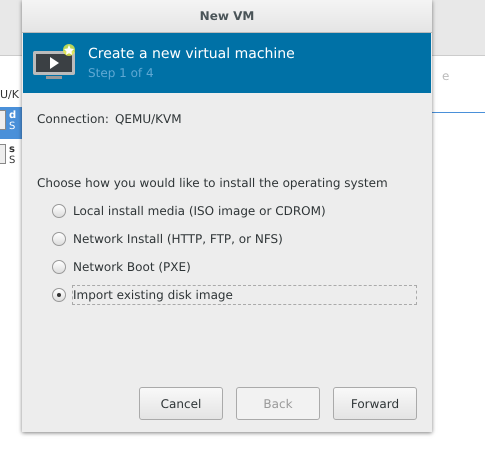 Image resolution: width=485 pixels, height=458 pixels. What do you see at coordinates (375, 403) in the screenshot?
I see `dialog-button: Forward` at bounding box center [375, 403].